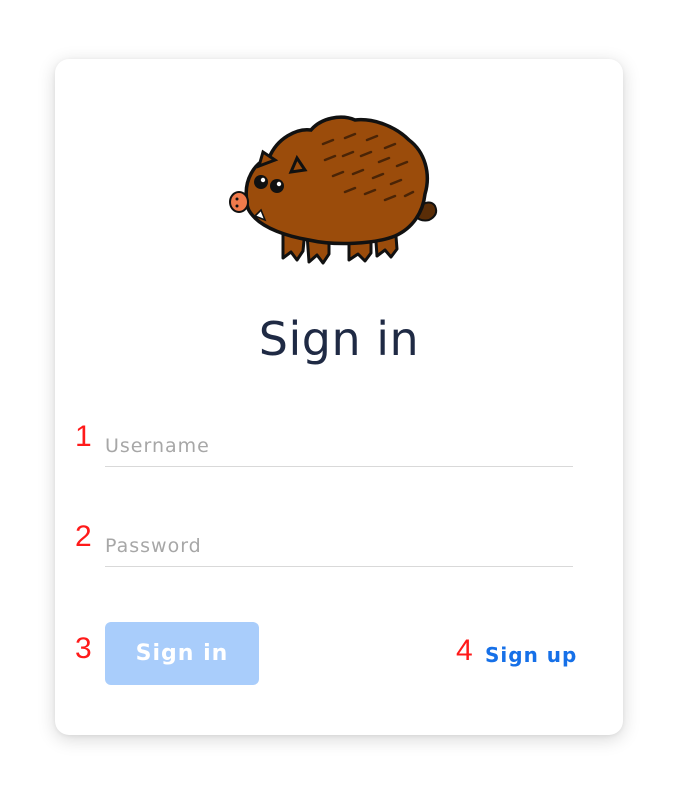 This screenshot has width=680, height=797. Describe the element at coordinates (83, 536) in the screenshot. I see `annotation-marker-2: 2` at that location.